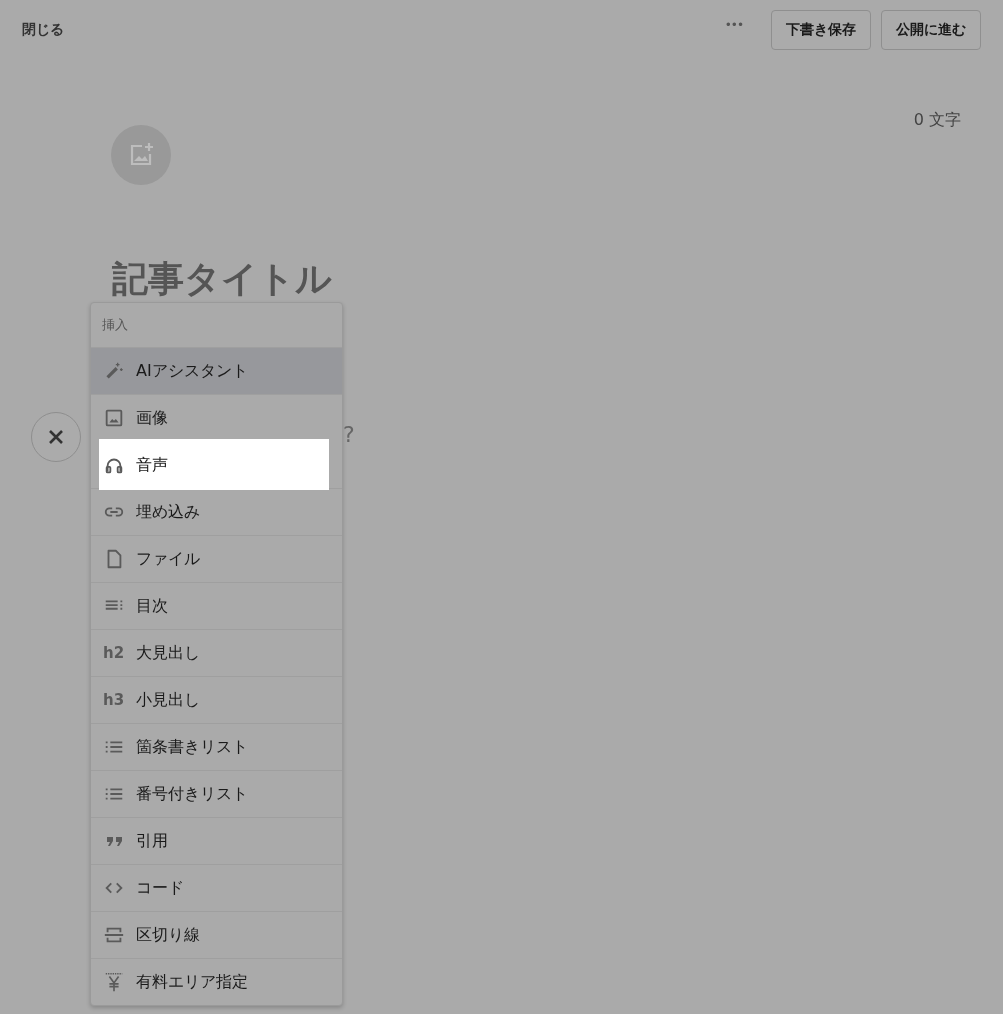 This screenshot has height=1014, width=1003. What do you see at coordinates (216, 934) in the screenshot?
I see `menu-item: 区切り線` at bounding box center [216, 934].